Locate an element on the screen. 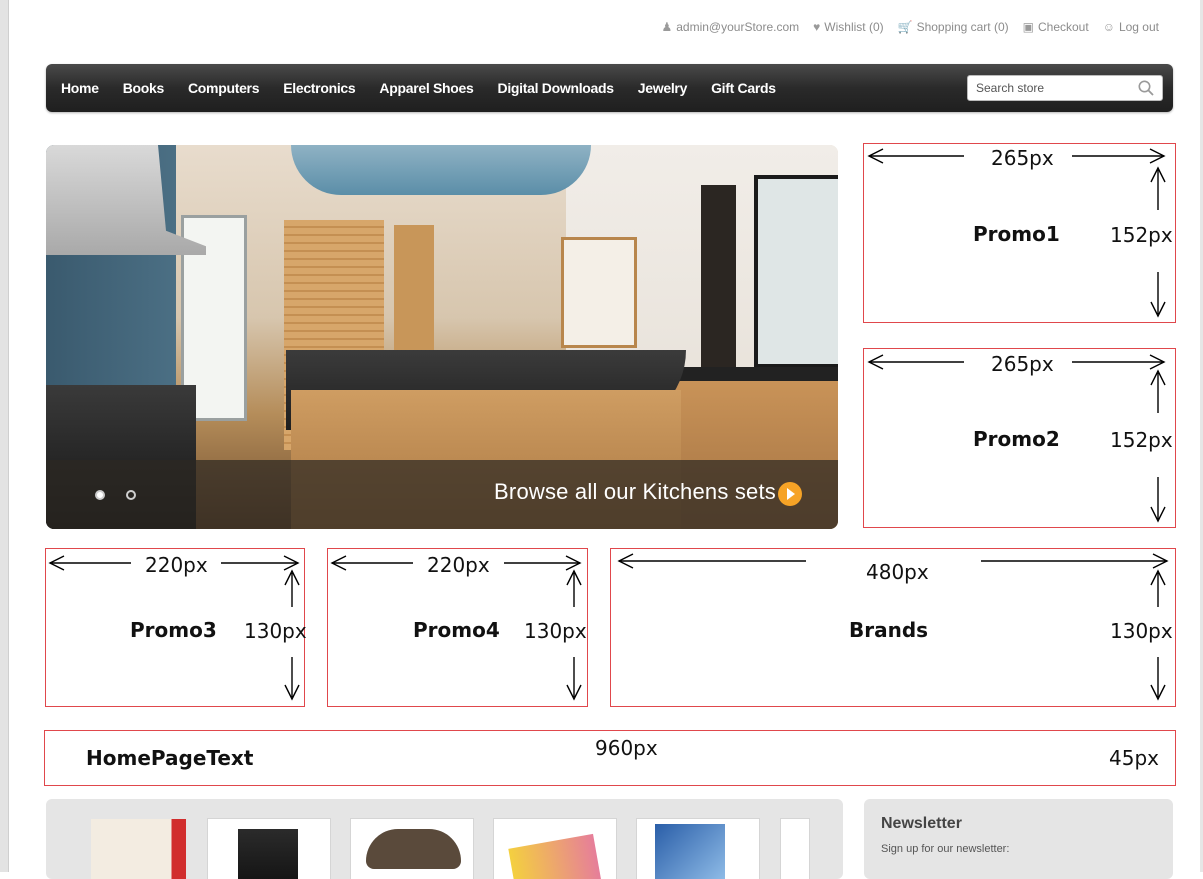 The width and height of the screenshot is (1203, 879). logout-icon: ☺ is located at coordinates (1108, 27).